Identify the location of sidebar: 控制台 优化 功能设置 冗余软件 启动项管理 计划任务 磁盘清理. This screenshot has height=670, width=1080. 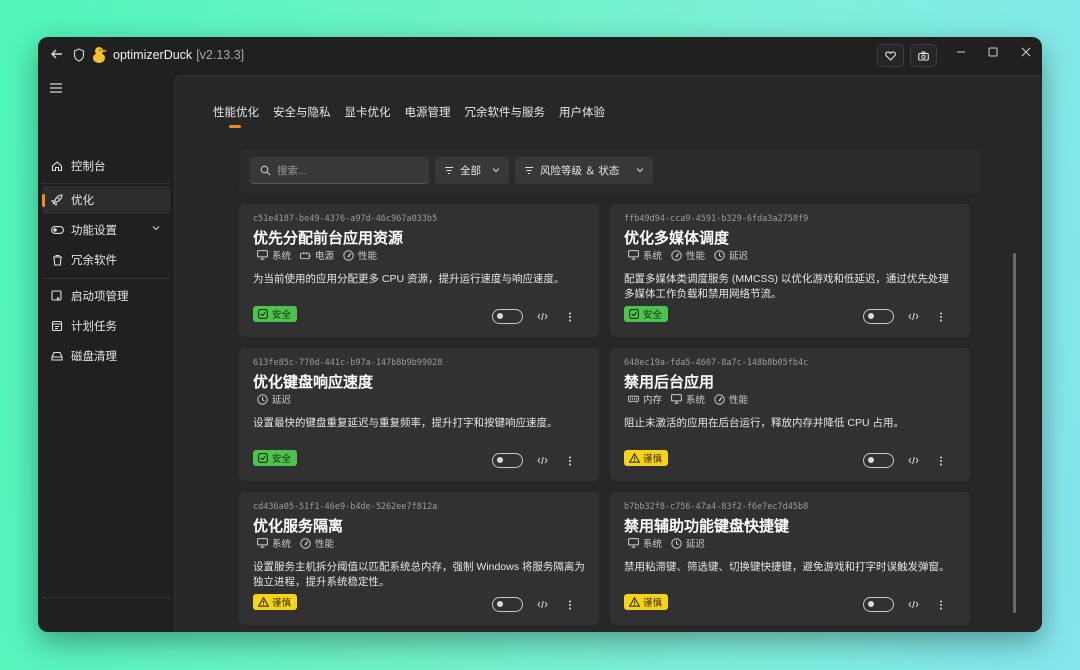
(106, 353).